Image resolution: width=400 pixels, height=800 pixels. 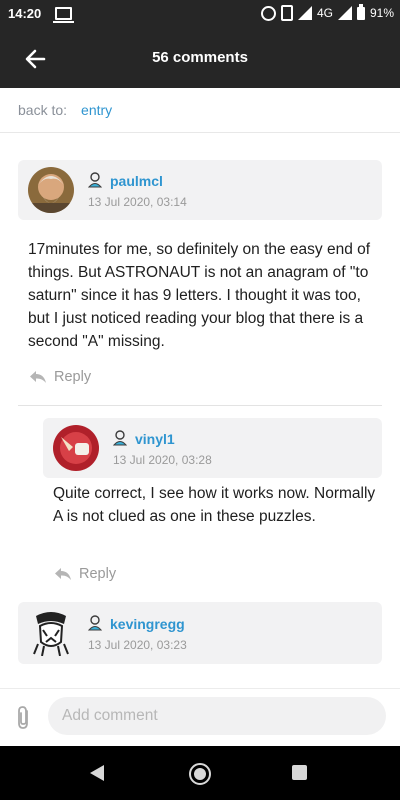 I want to click on breadcrumb-entry-link: entry, so click(x=96, y=110).